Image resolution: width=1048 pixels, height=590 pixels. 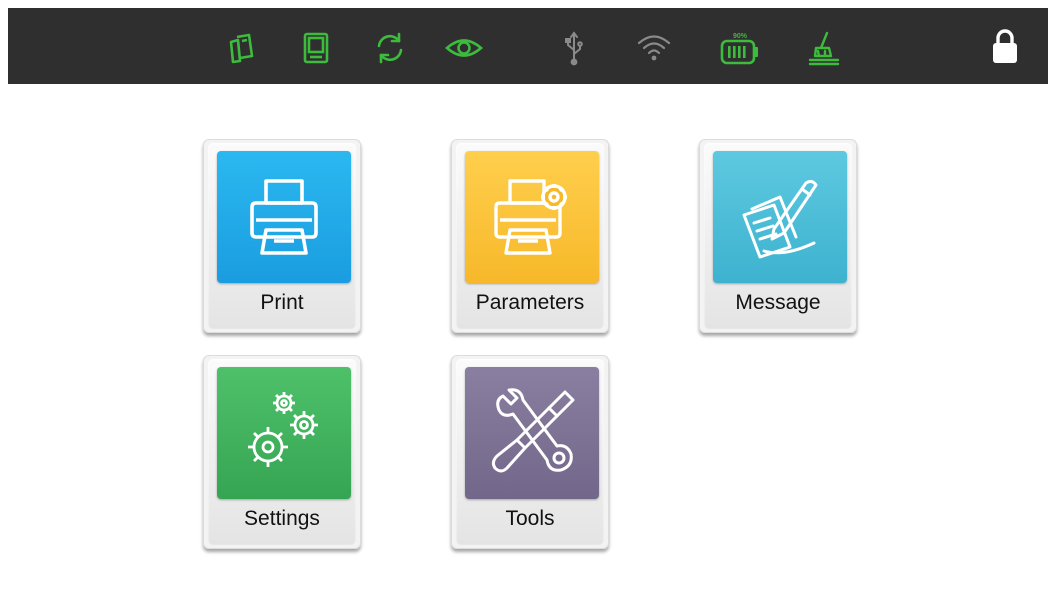 I want to click on document-pen-icon, so click(x=780, y=217).